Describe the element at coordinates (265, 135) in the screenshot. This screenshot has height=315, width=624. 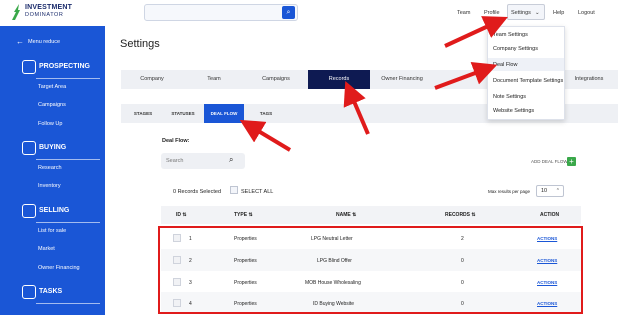
I see `arrow-to-subtab-deal-flow-icon` at that location.